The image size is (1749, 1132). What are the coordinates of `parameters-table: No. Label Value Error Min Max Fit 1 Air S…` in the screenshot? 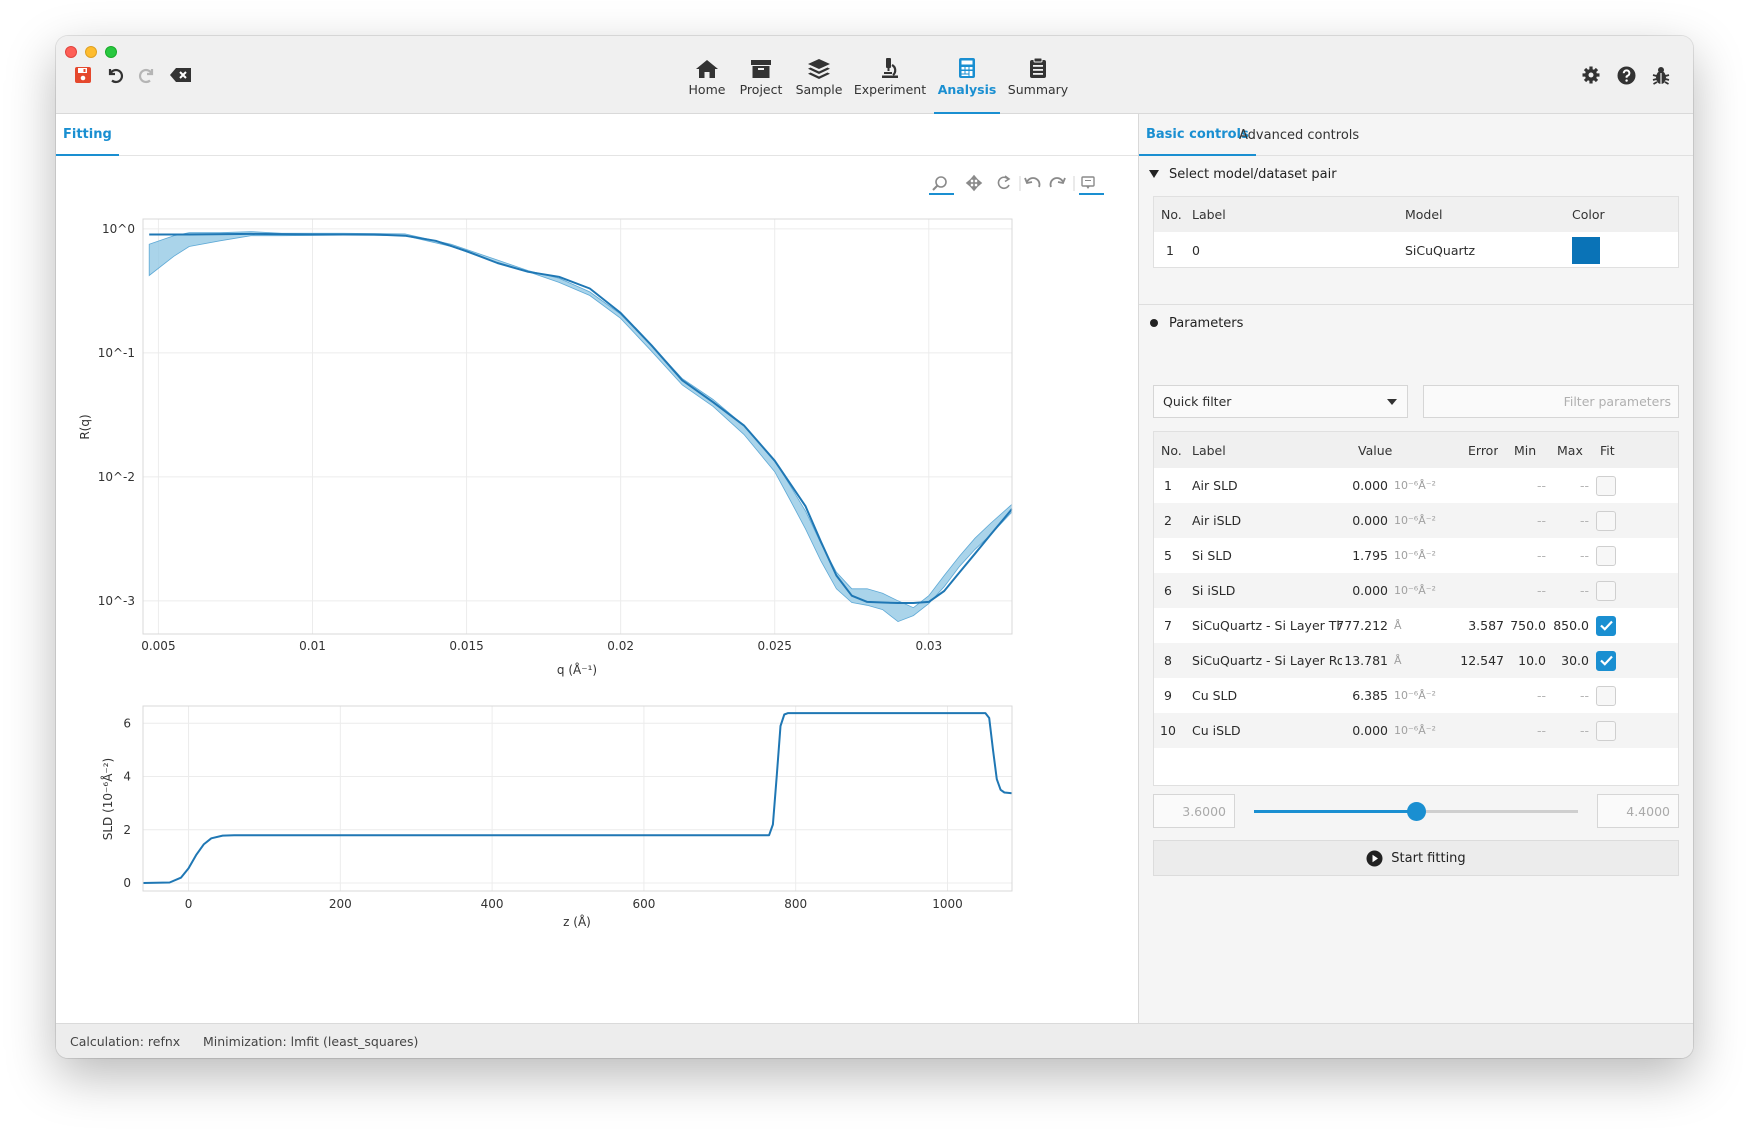 It's located at (1416, 608).